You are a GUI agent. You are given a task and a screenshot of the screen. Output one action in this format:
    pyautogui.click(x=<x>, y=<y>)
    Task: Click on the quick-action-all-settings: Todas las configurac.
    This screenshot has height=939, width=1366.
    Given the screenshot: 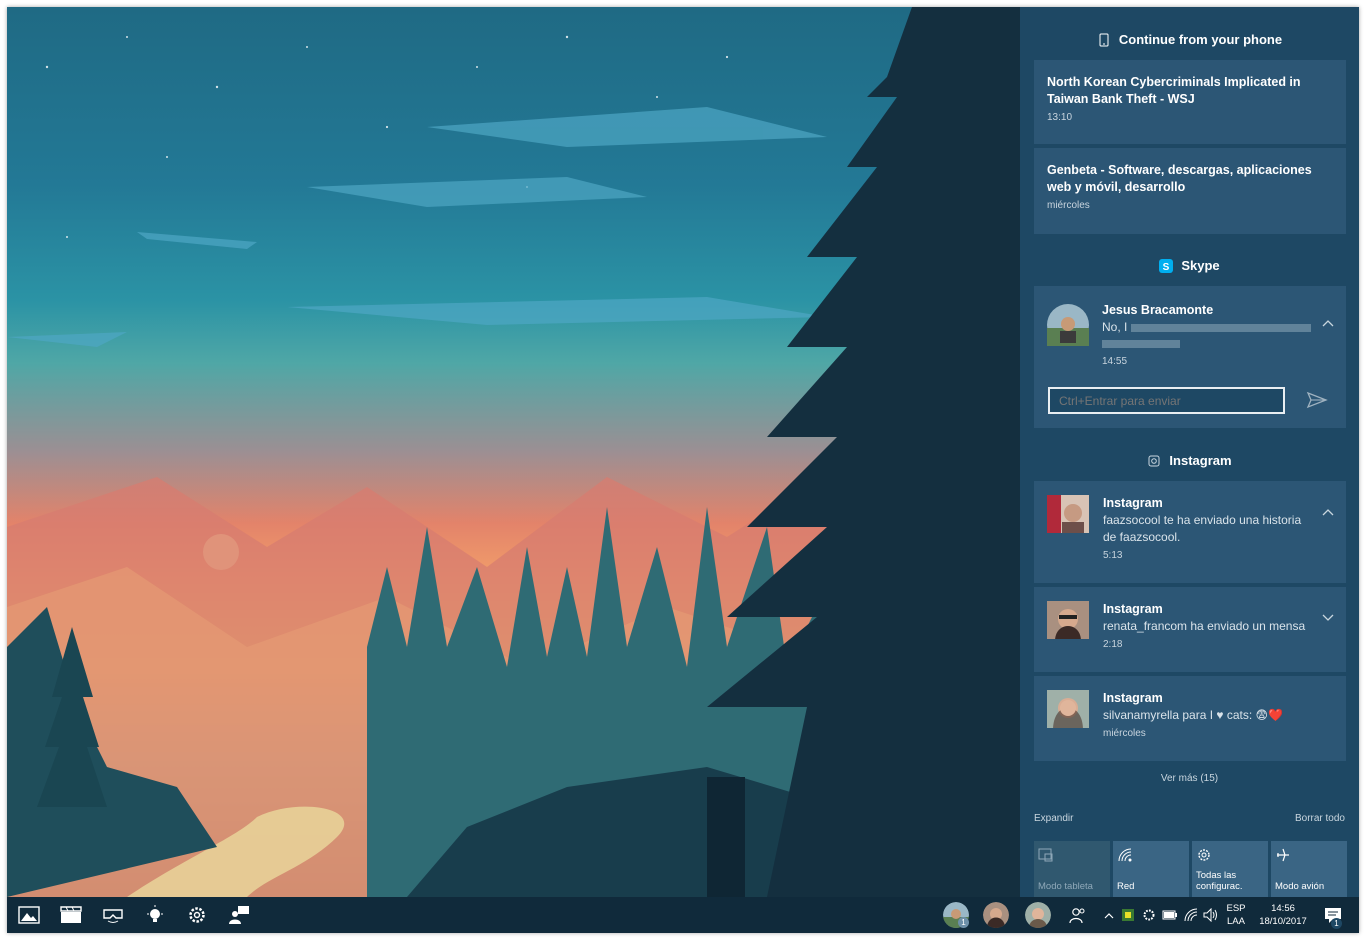 What is the action you would take?
    pyautogui.click(x=1230, y=869)
    